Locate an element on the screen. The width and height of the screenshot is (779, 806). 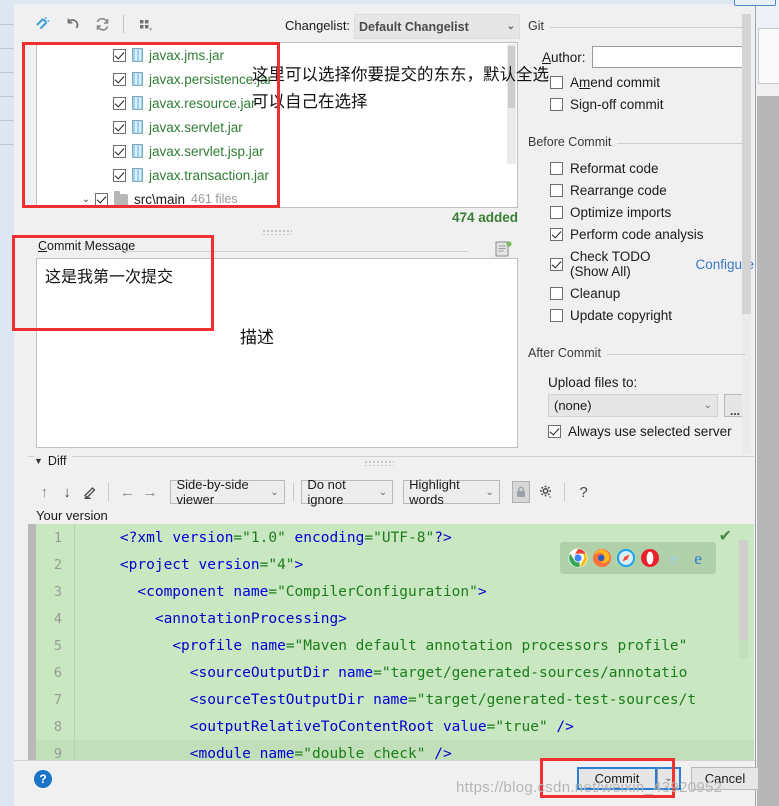
author-input is located at coordinates (670, 57).